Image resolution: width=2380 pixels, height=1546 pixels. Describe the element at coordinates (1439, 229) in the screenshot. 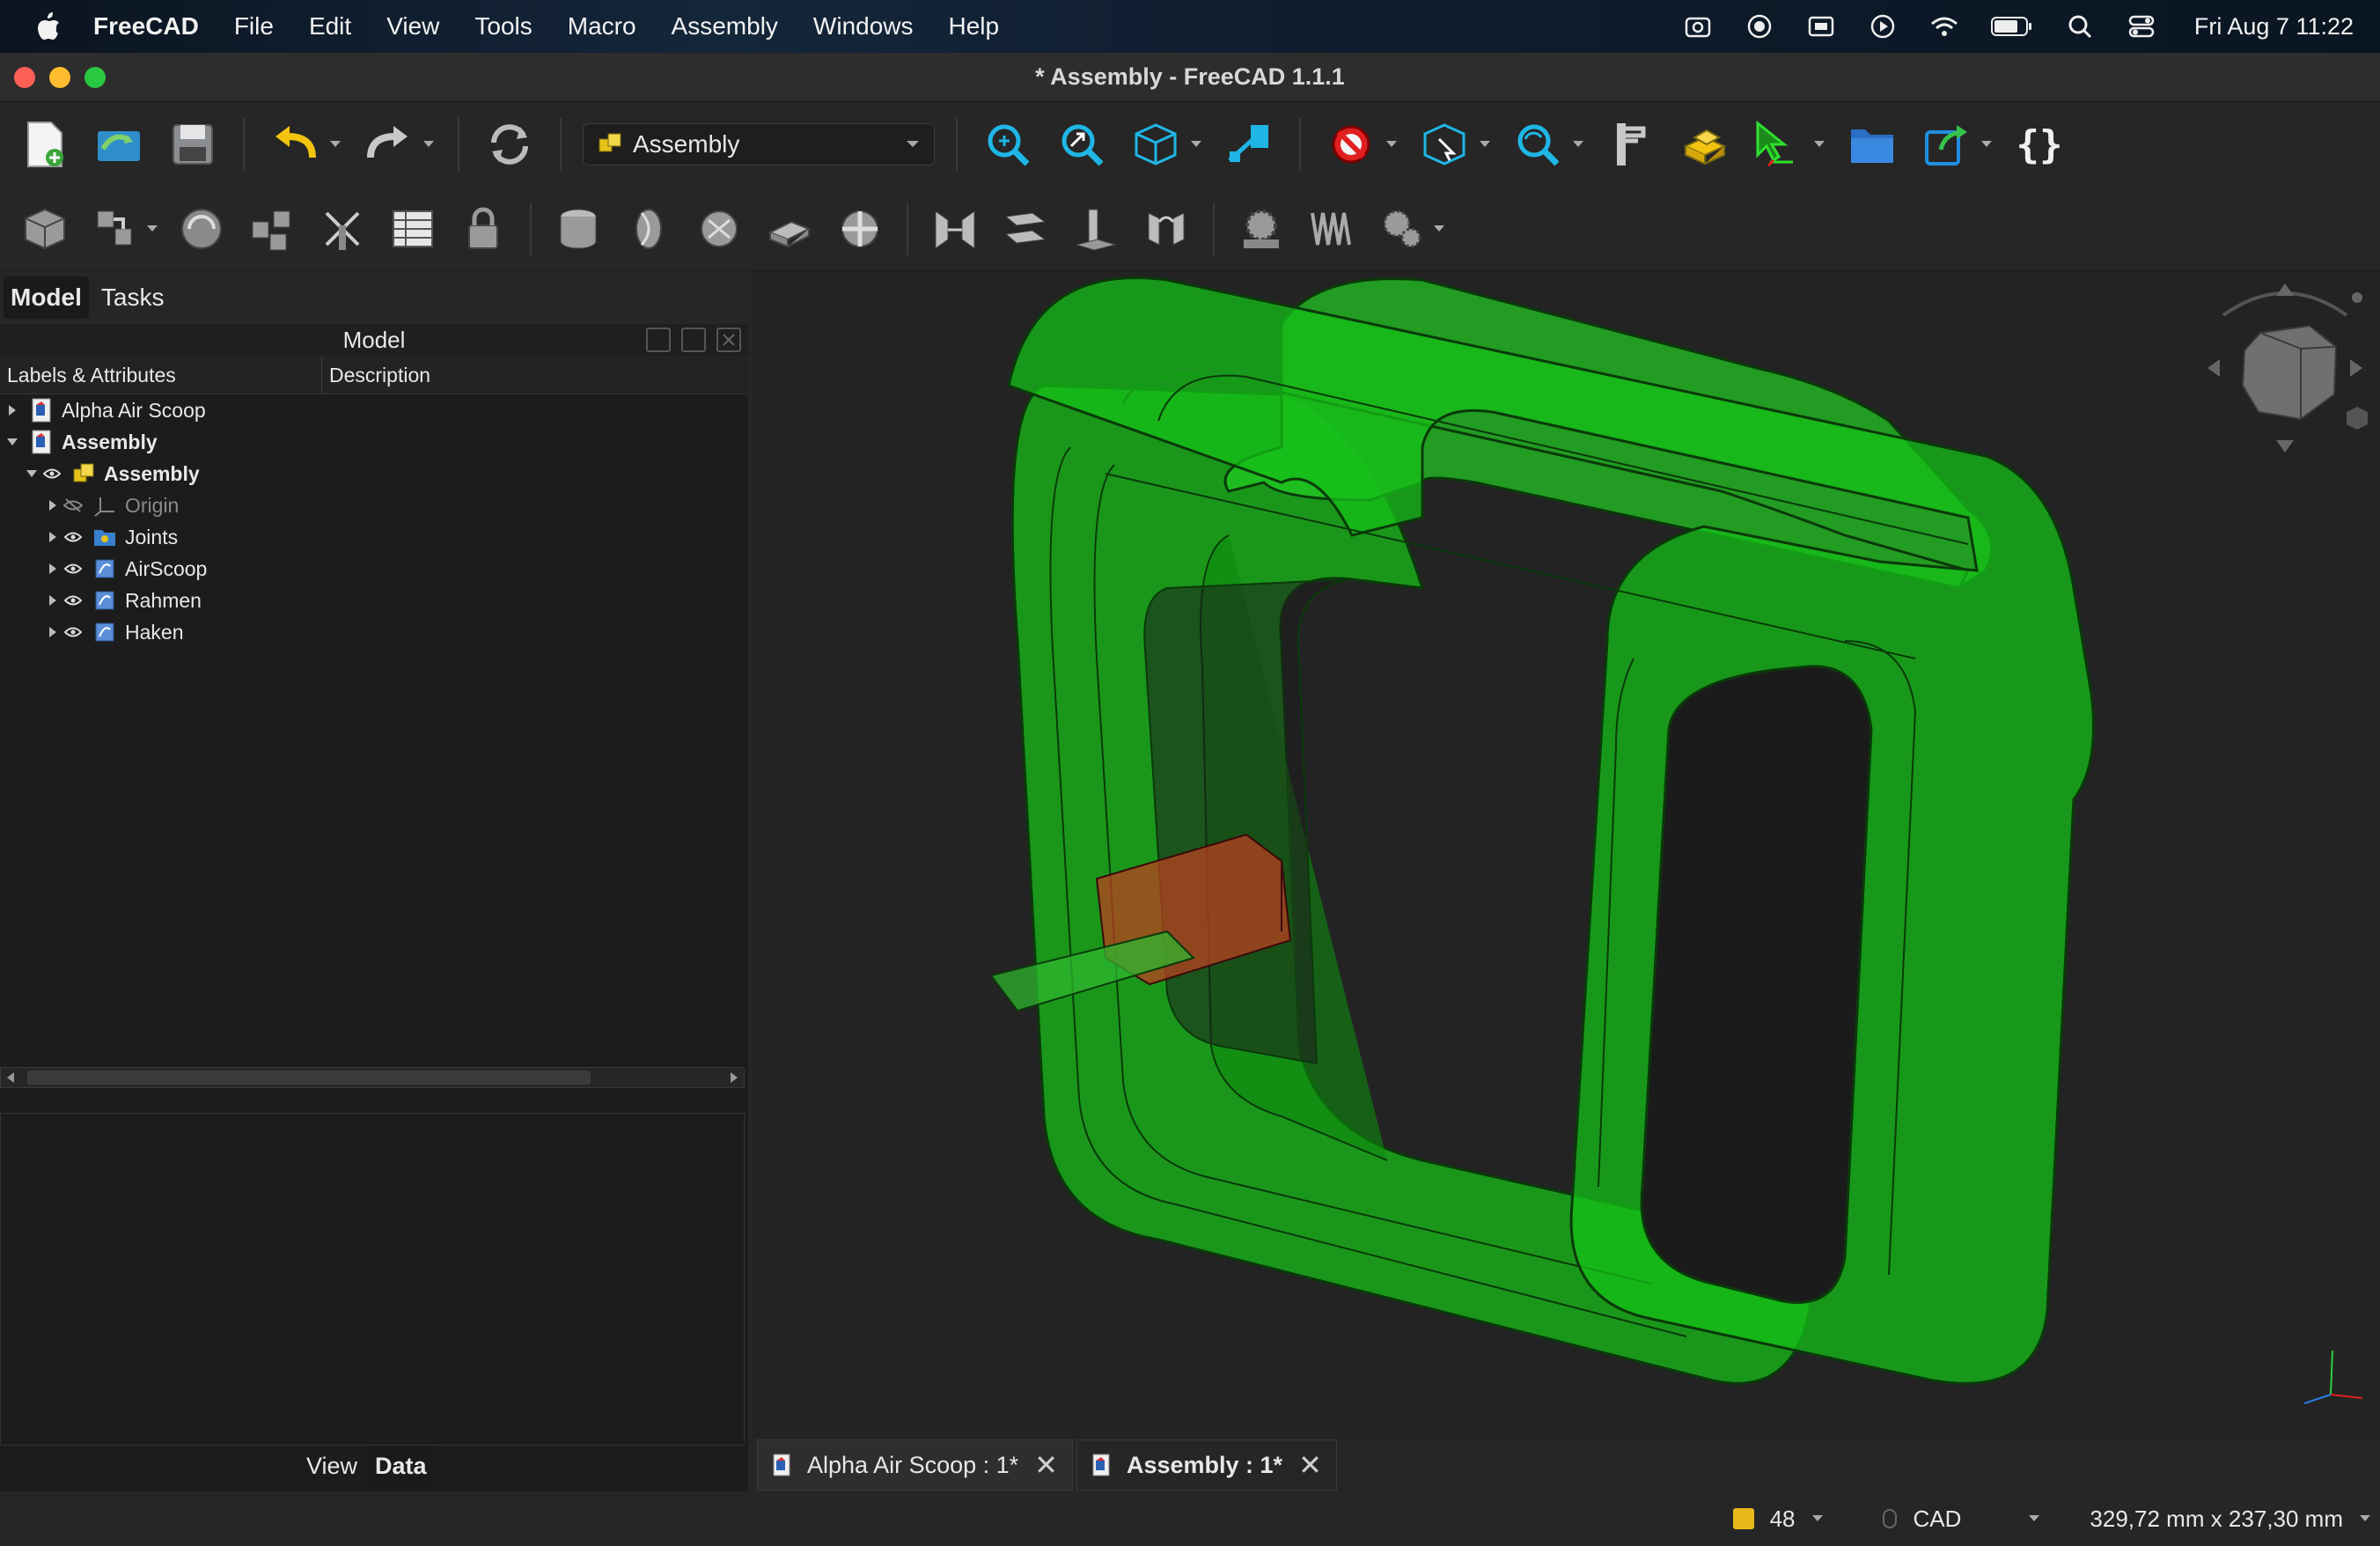

I see `gears-dropdown-icon` at that location.